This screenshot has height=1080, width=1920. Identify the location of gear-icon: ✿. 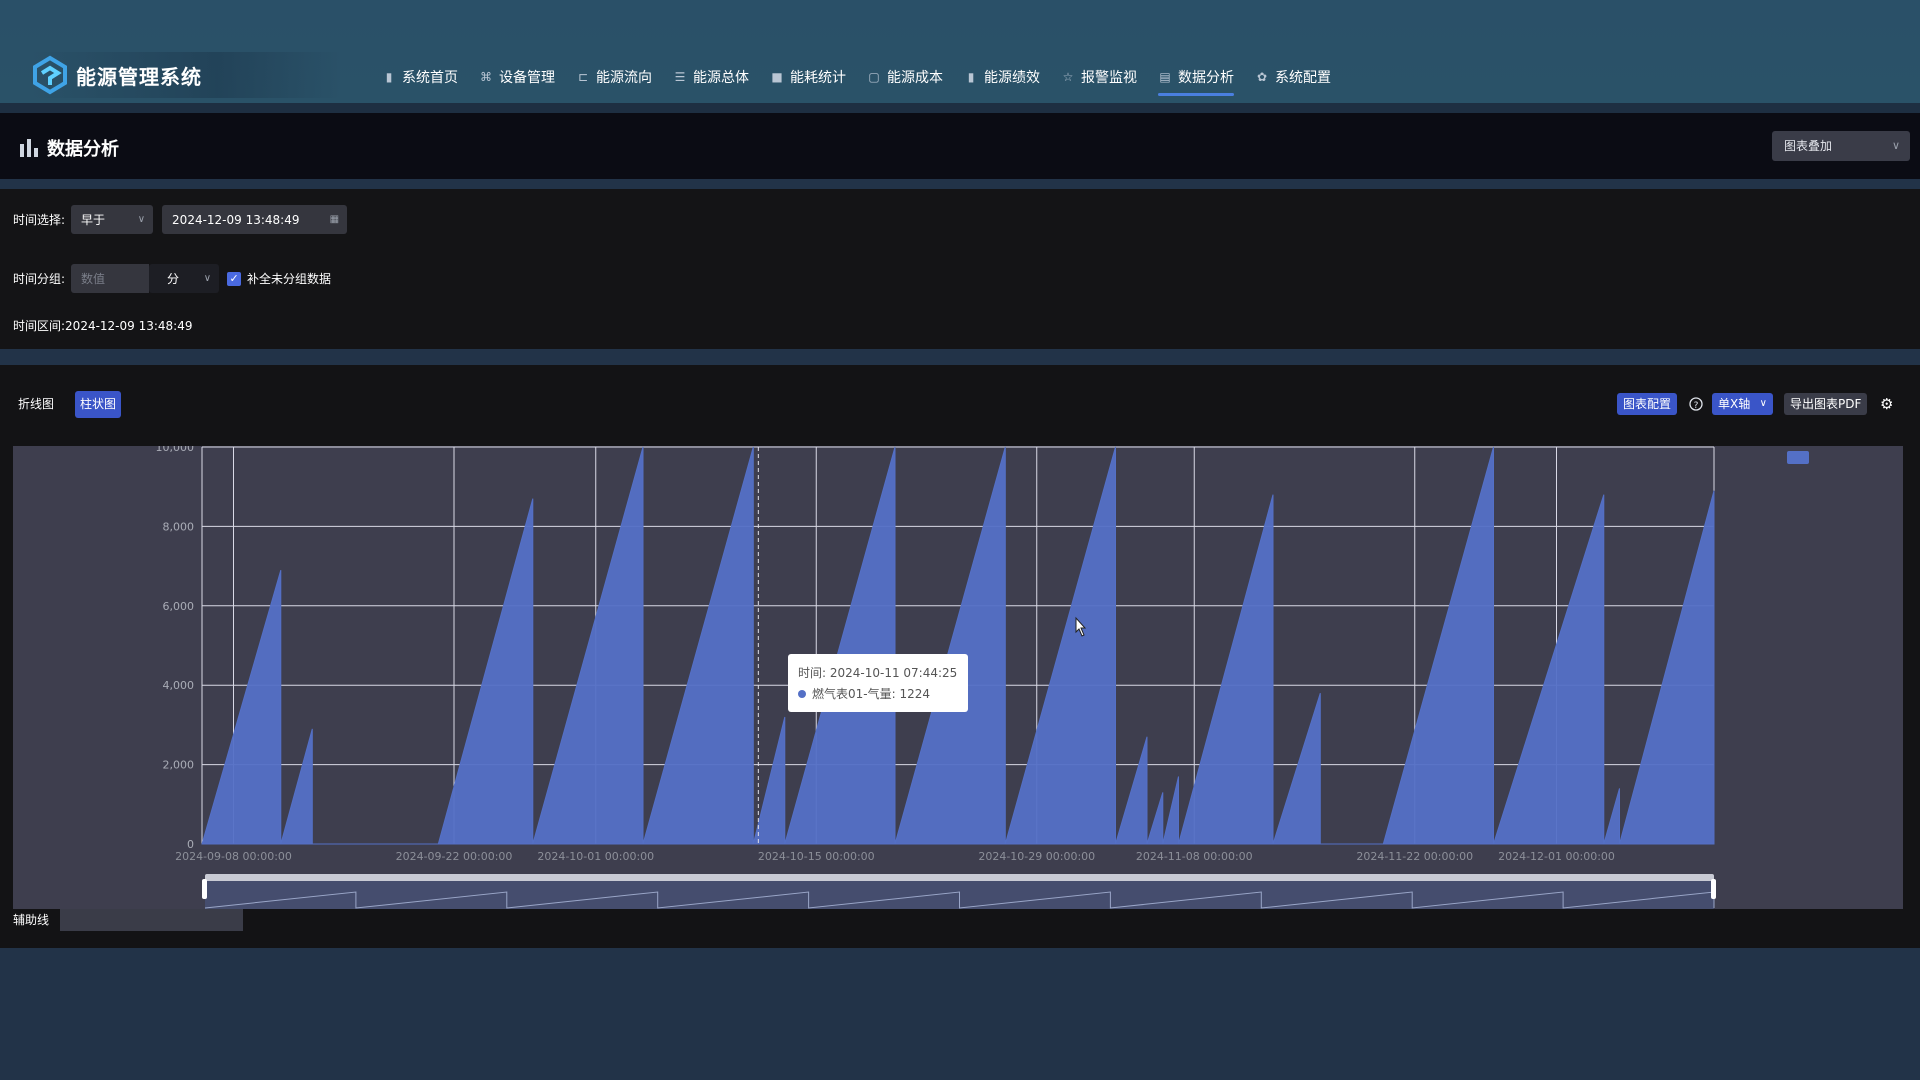
(1262, 77).